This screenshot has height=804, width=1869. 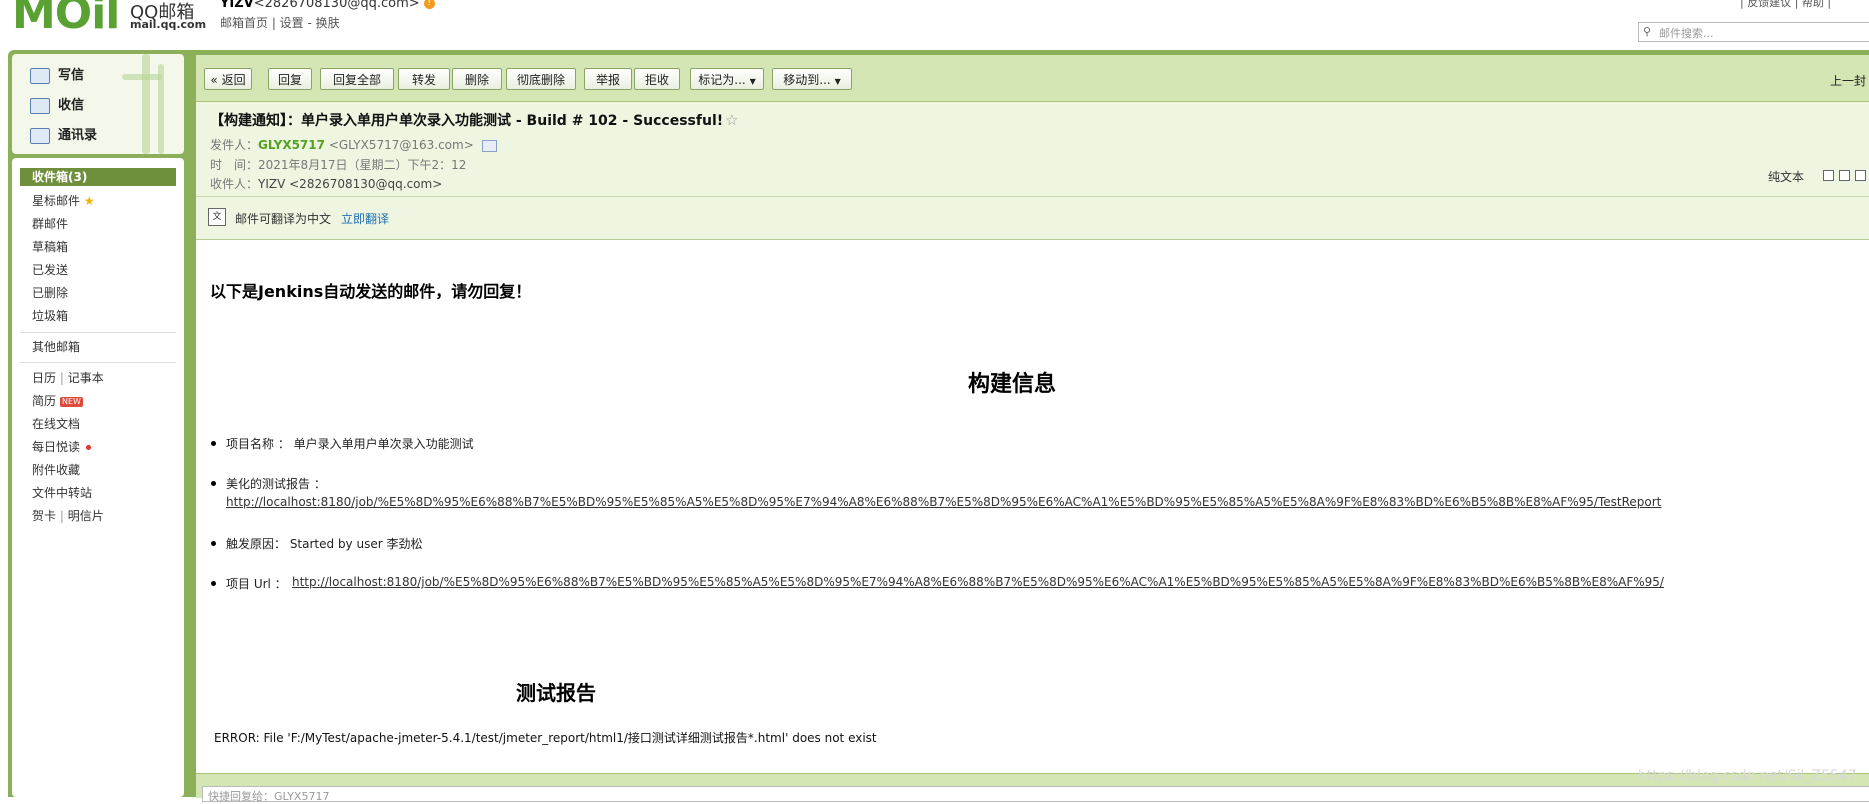 I want to click on mail-logo: MOil QQ邮箱 mail.qq.com, so click(x=109, y=19).